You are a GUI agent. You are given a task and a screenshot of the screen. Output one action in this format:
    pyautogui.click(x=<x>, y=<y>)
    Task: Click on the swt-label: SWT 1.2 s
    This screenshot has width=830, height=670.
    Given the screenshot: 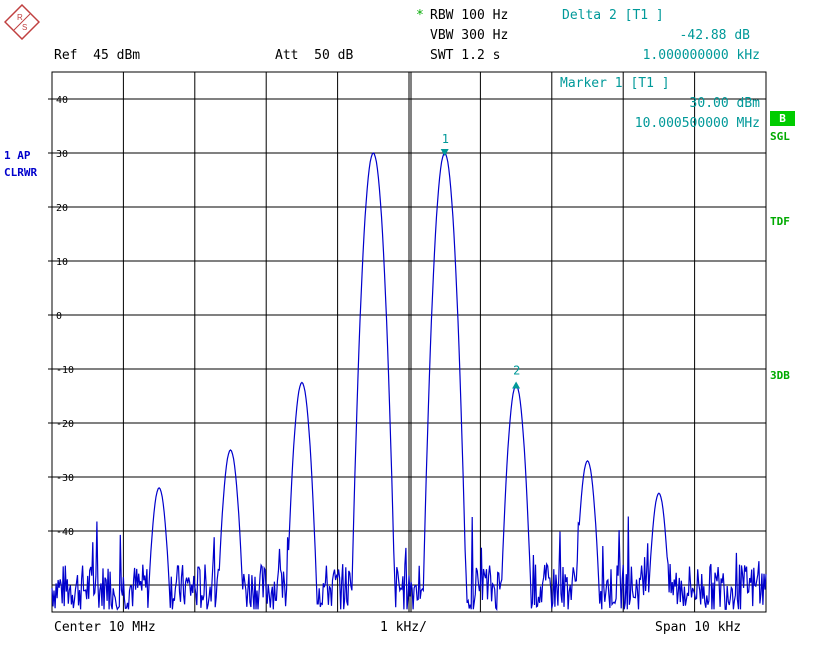 What is the action you would take?
    pyautogui.click(x=465, y=55)
    